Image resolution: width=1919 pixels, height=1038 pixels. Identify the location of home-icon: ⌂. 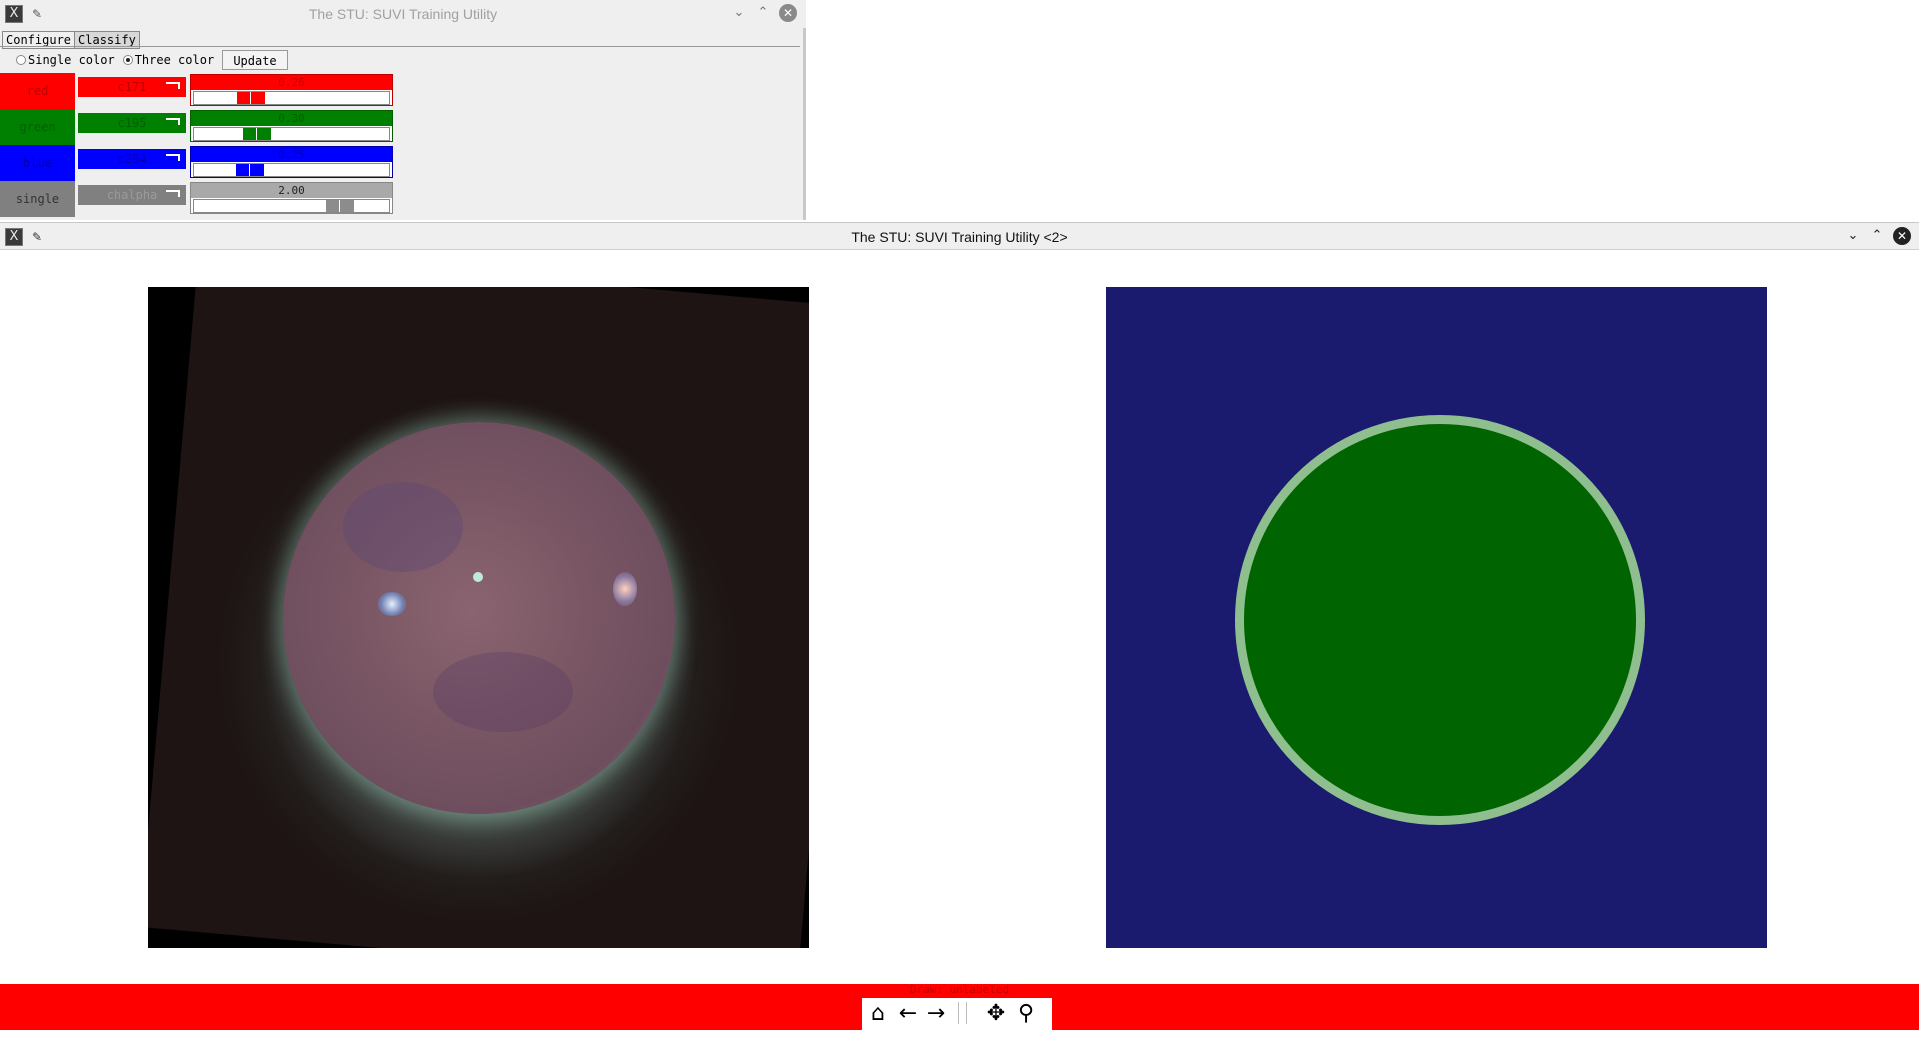
(878, 1014).